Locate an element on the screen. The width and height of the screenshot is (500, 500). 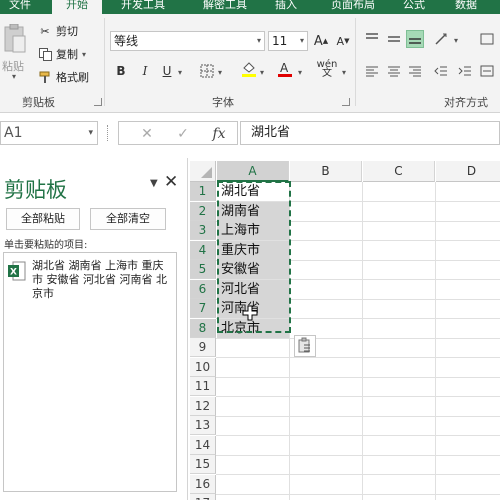
tab-data: 数据 is located at coordinates (466, 7).